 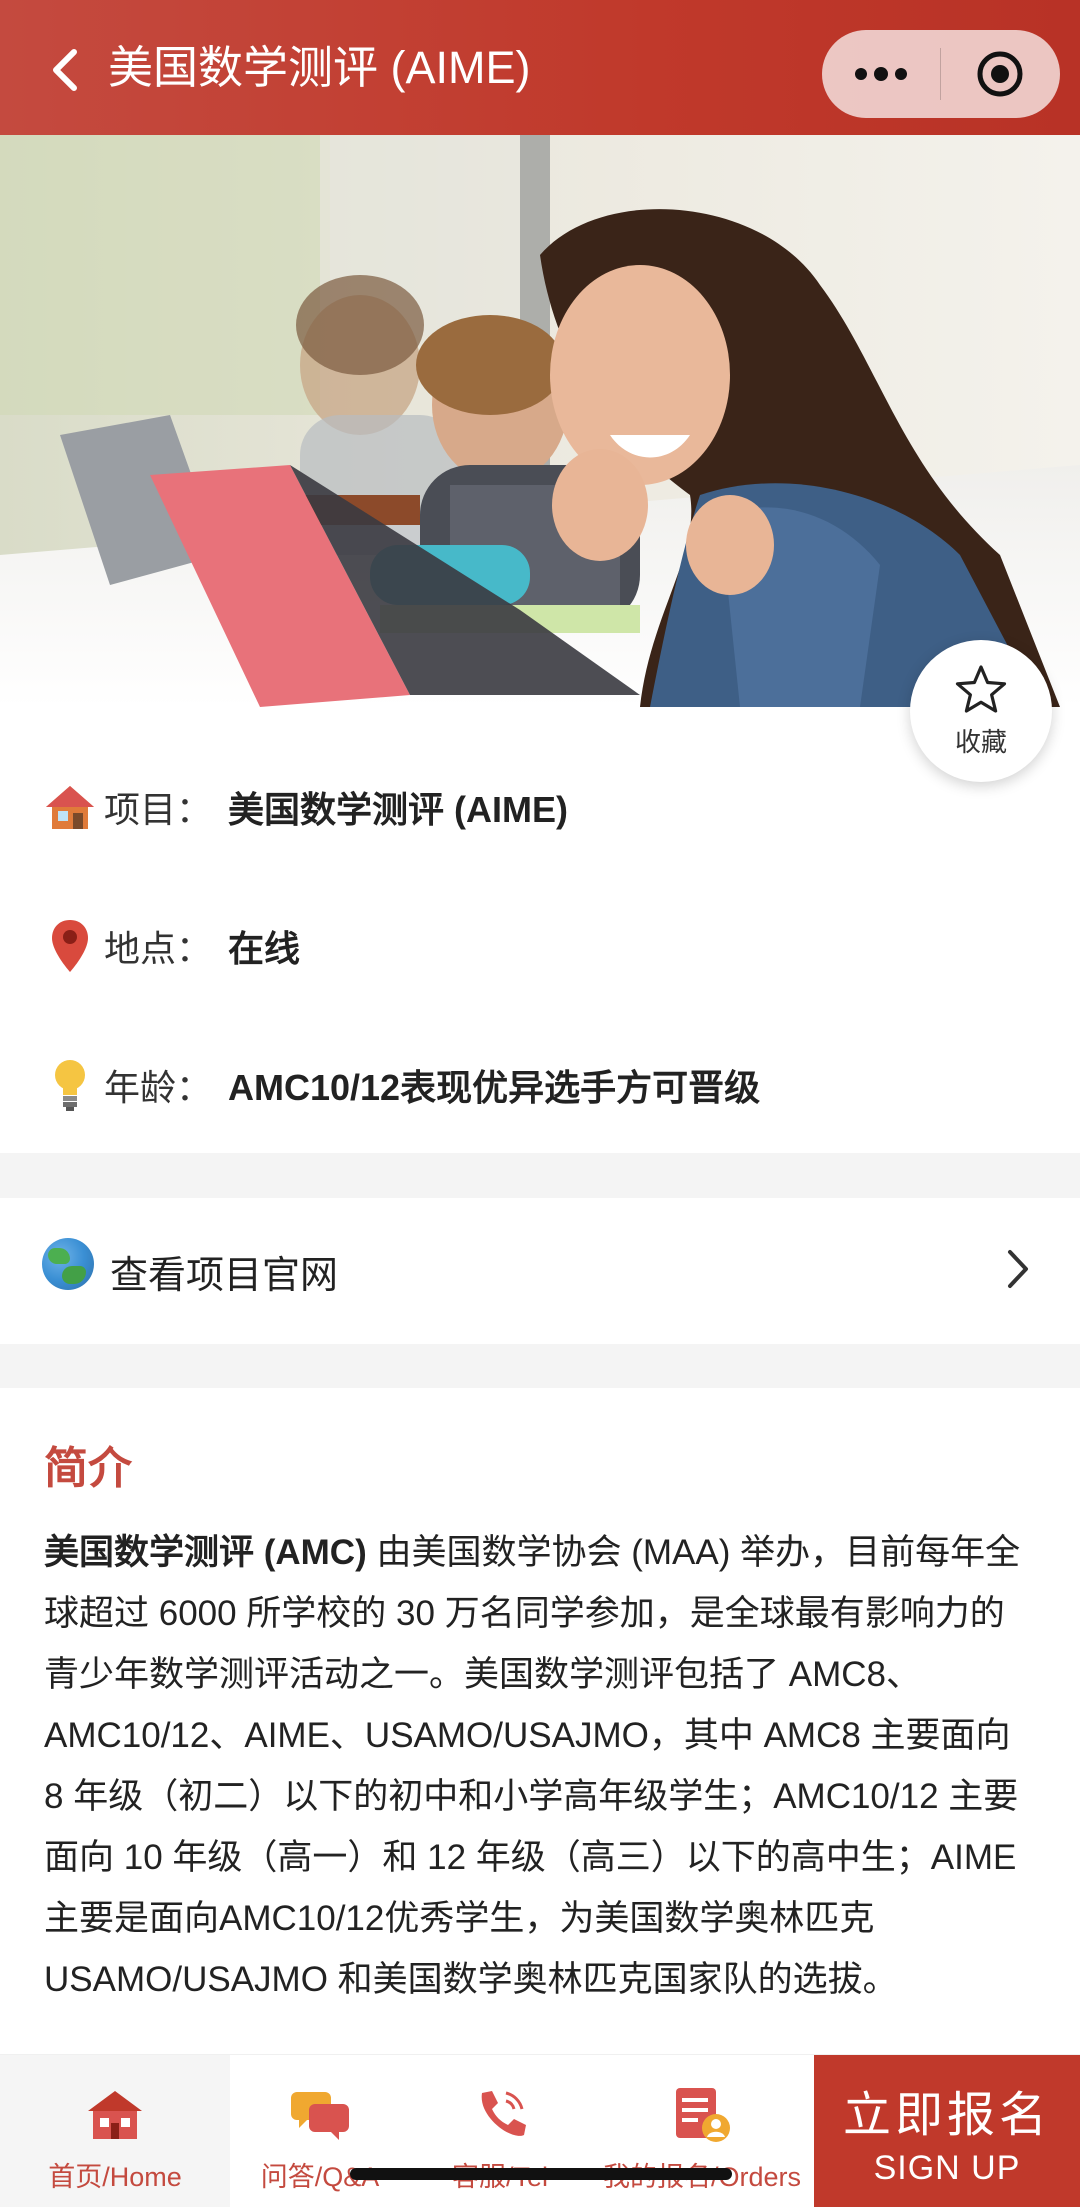 I want to click on info-value: 在线, so click(x=264, y=948).